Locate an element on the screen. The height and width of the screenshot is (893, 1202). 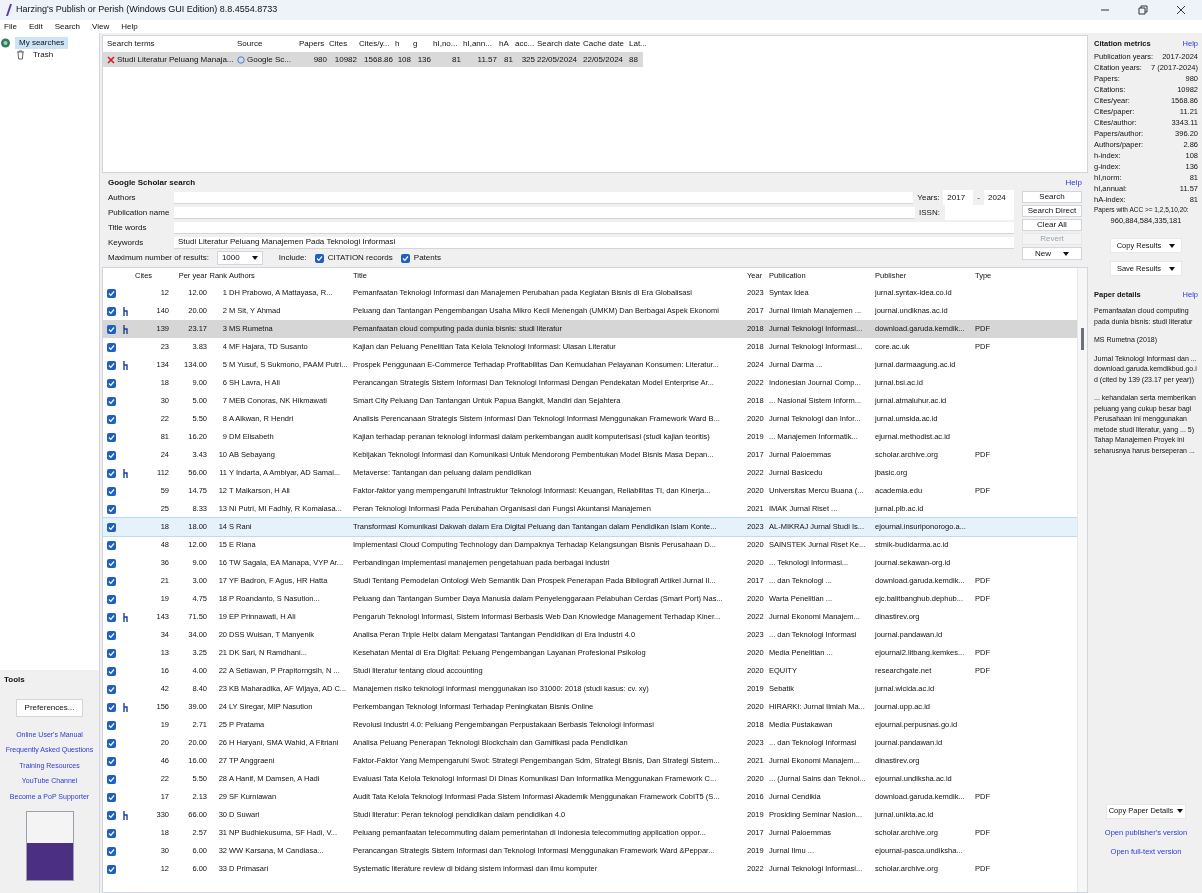
field-label: Publication name is located at coordinates (139, 212).